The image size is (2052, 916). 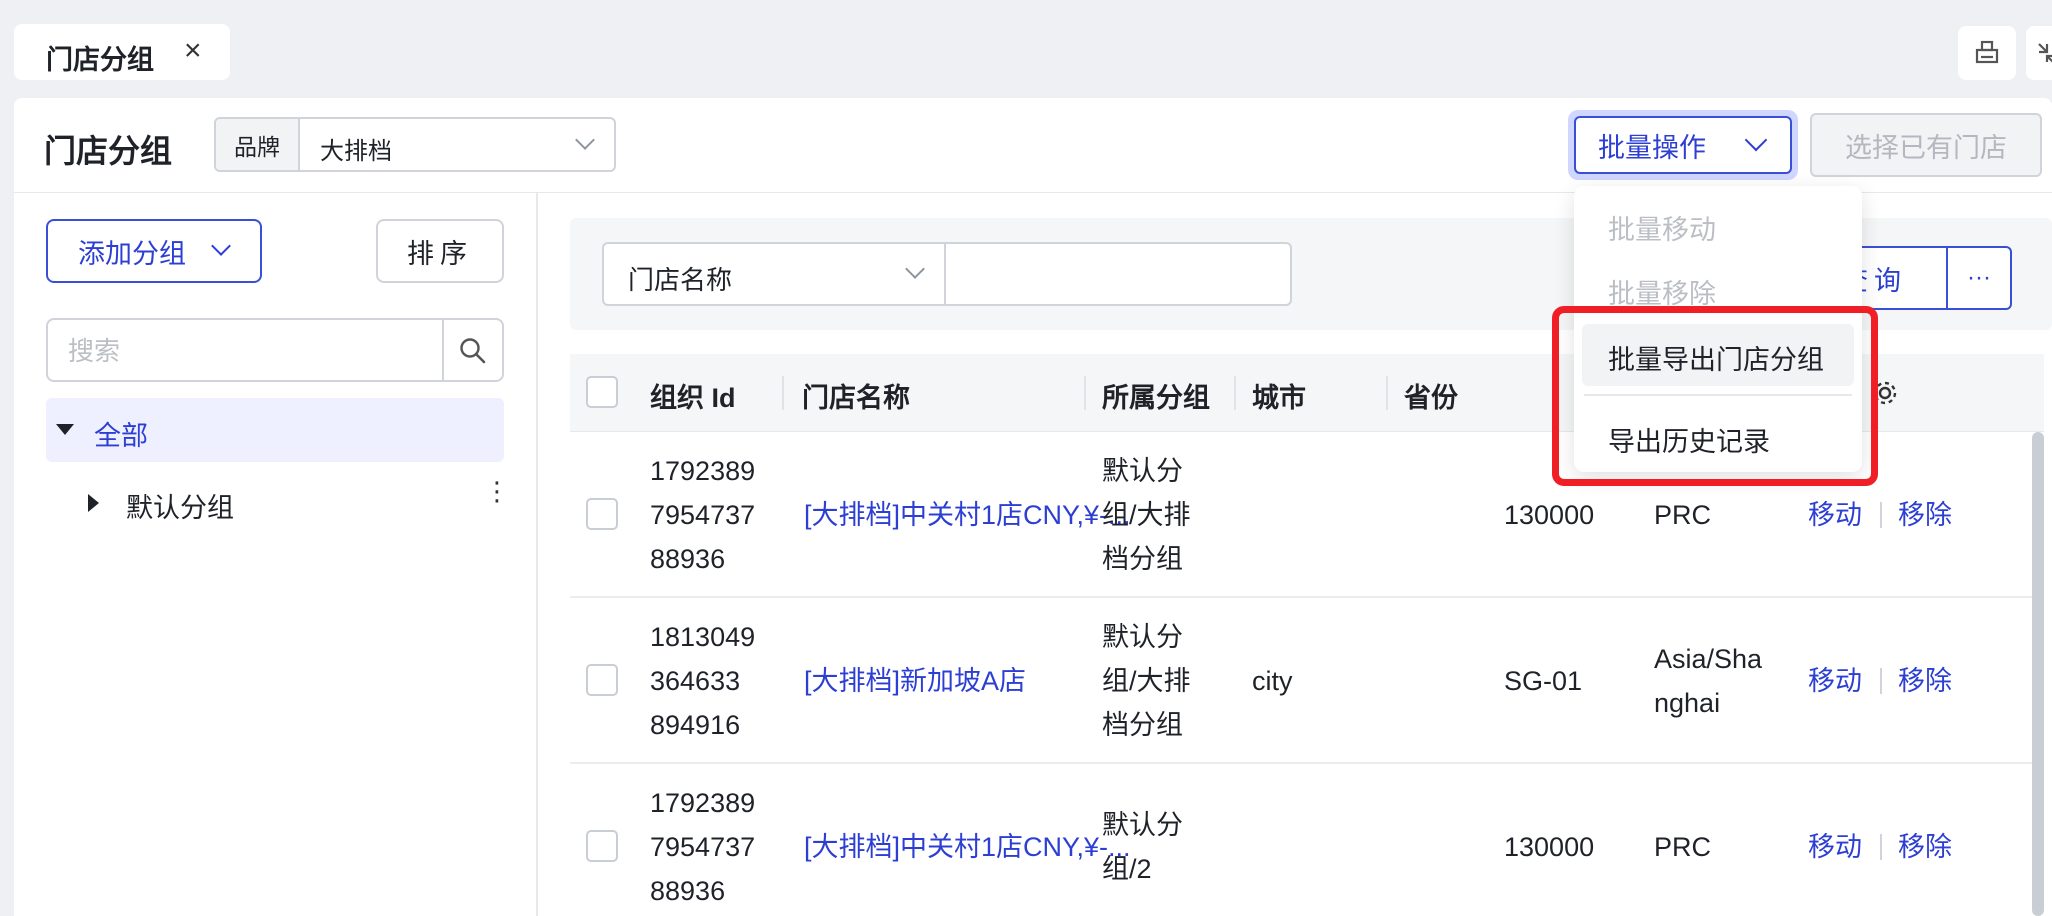 I want to click on tree-node-all: 全部, so click(x=275, y=430).